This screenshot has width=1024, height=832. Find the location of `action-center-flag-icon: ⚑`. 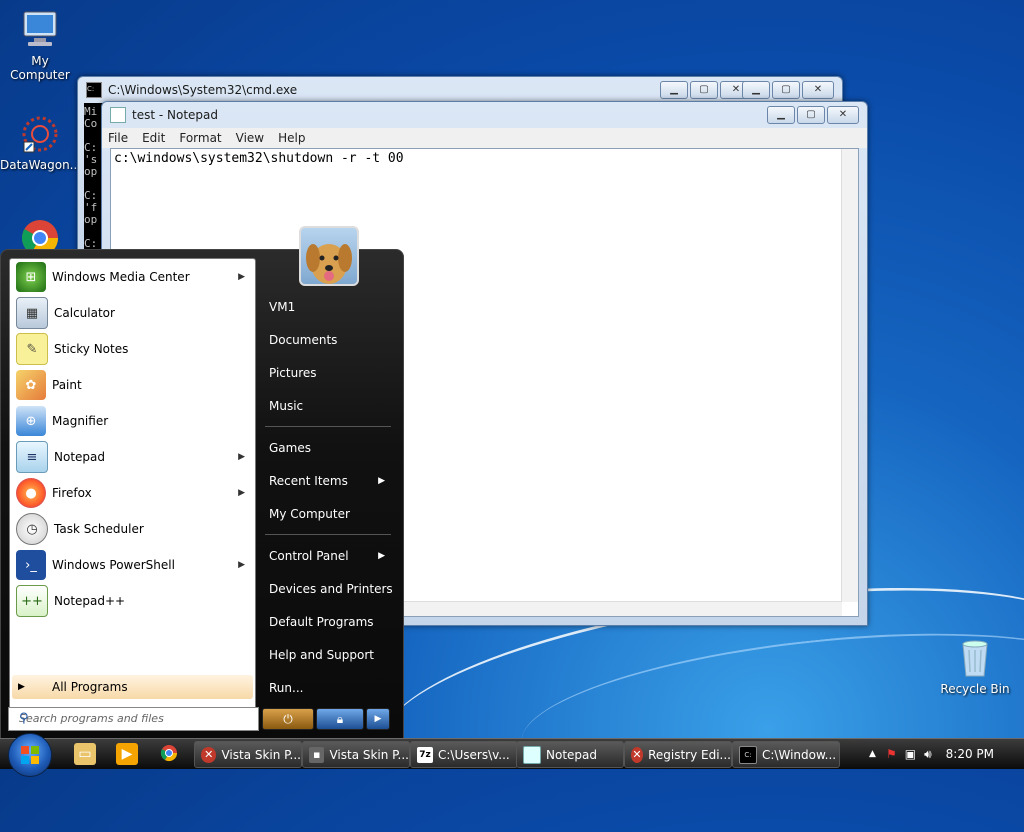

action-center-flag-icon: ⚑ is located at coordinates (891, 754).